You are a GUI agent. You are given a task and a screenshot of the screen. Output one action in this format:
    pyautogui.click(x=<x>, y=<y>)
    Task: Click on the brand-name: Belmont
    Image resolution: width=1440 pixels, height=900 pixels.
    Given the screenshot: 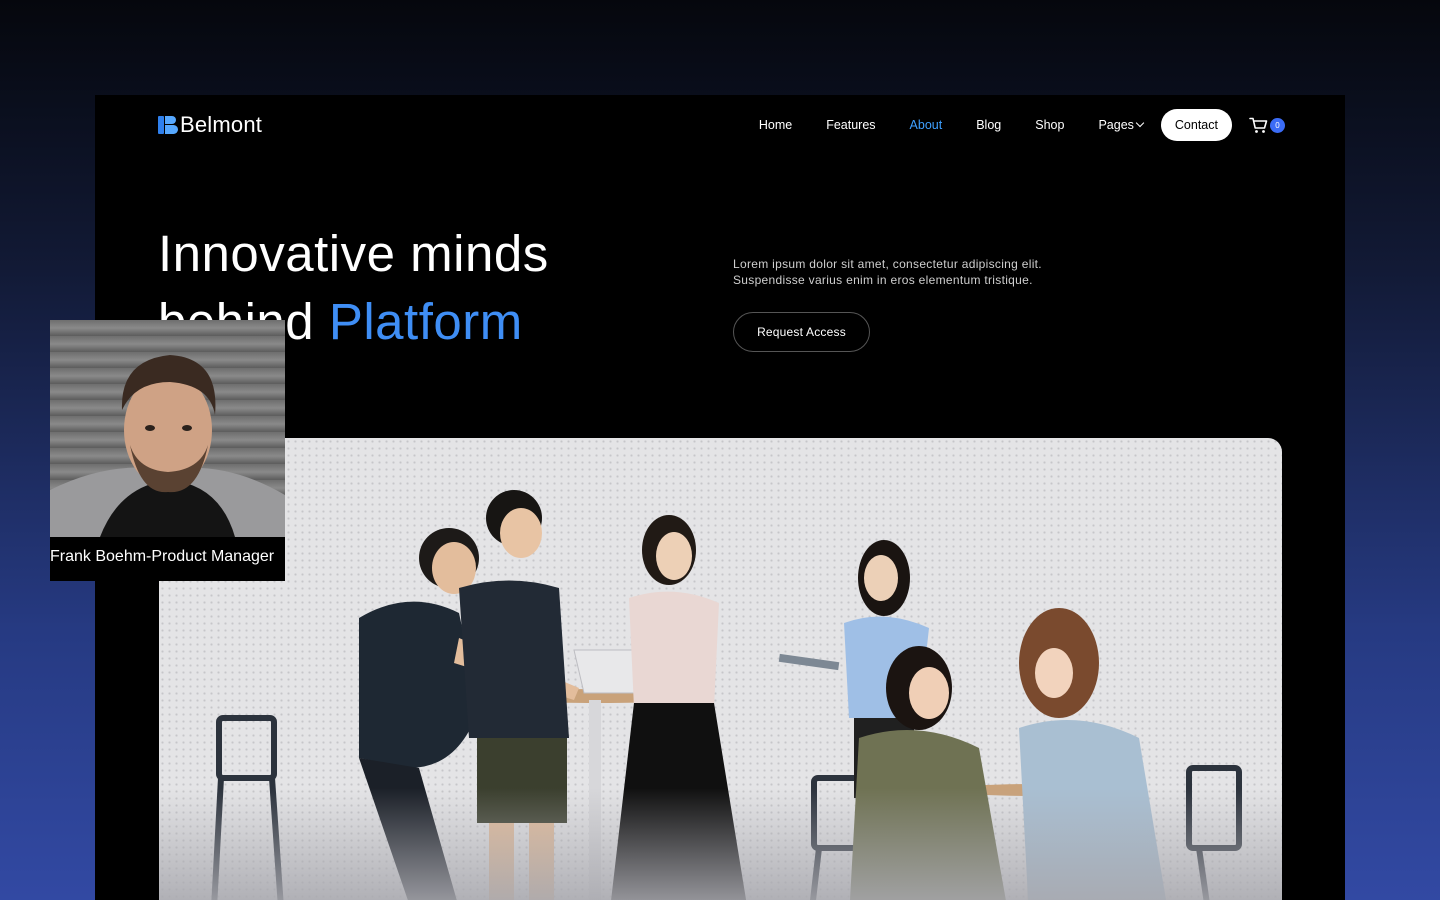 What is the action you would take?
    pyautogui.click(x=221, y=124)
    